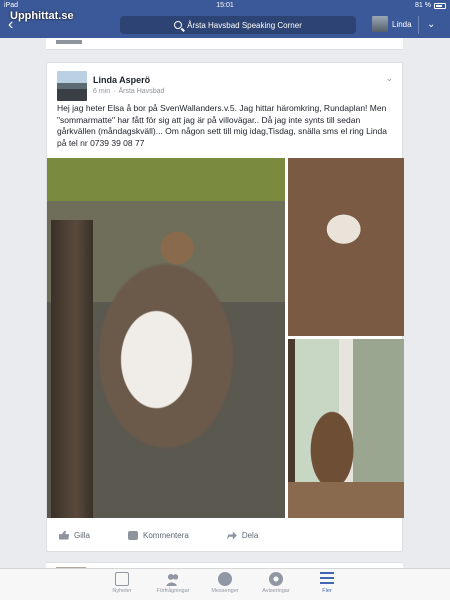  I want to click on battery-status: 81 %, so click(430, 6).